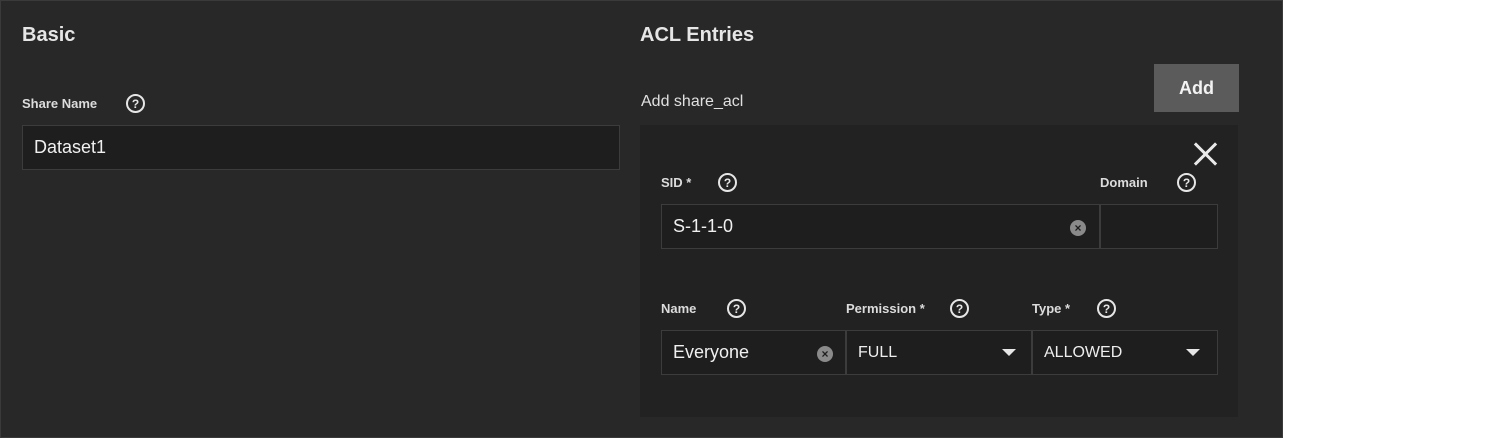 Image resolution: width=1500 pixels, height=438 pixels. Describe the element at coordinates (885, 308) in the screenshot. I see `permission-label: Permission *` at that location.